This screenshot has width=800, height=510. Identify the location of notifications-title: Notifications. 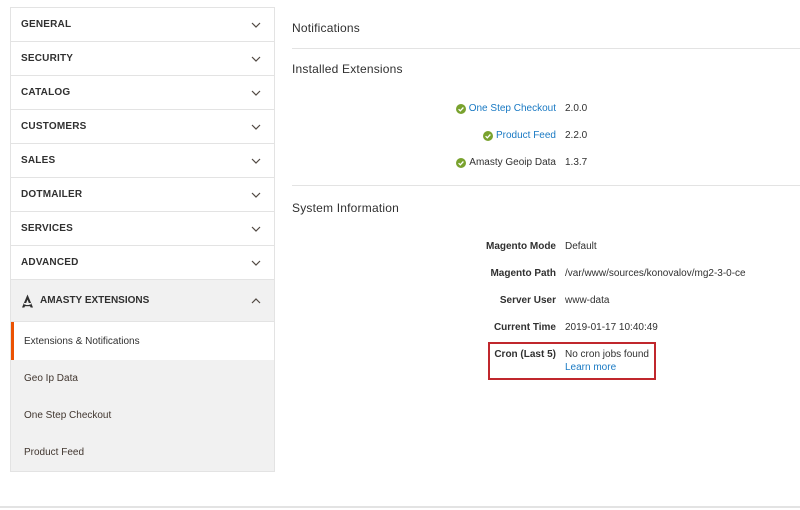
(326, 28).